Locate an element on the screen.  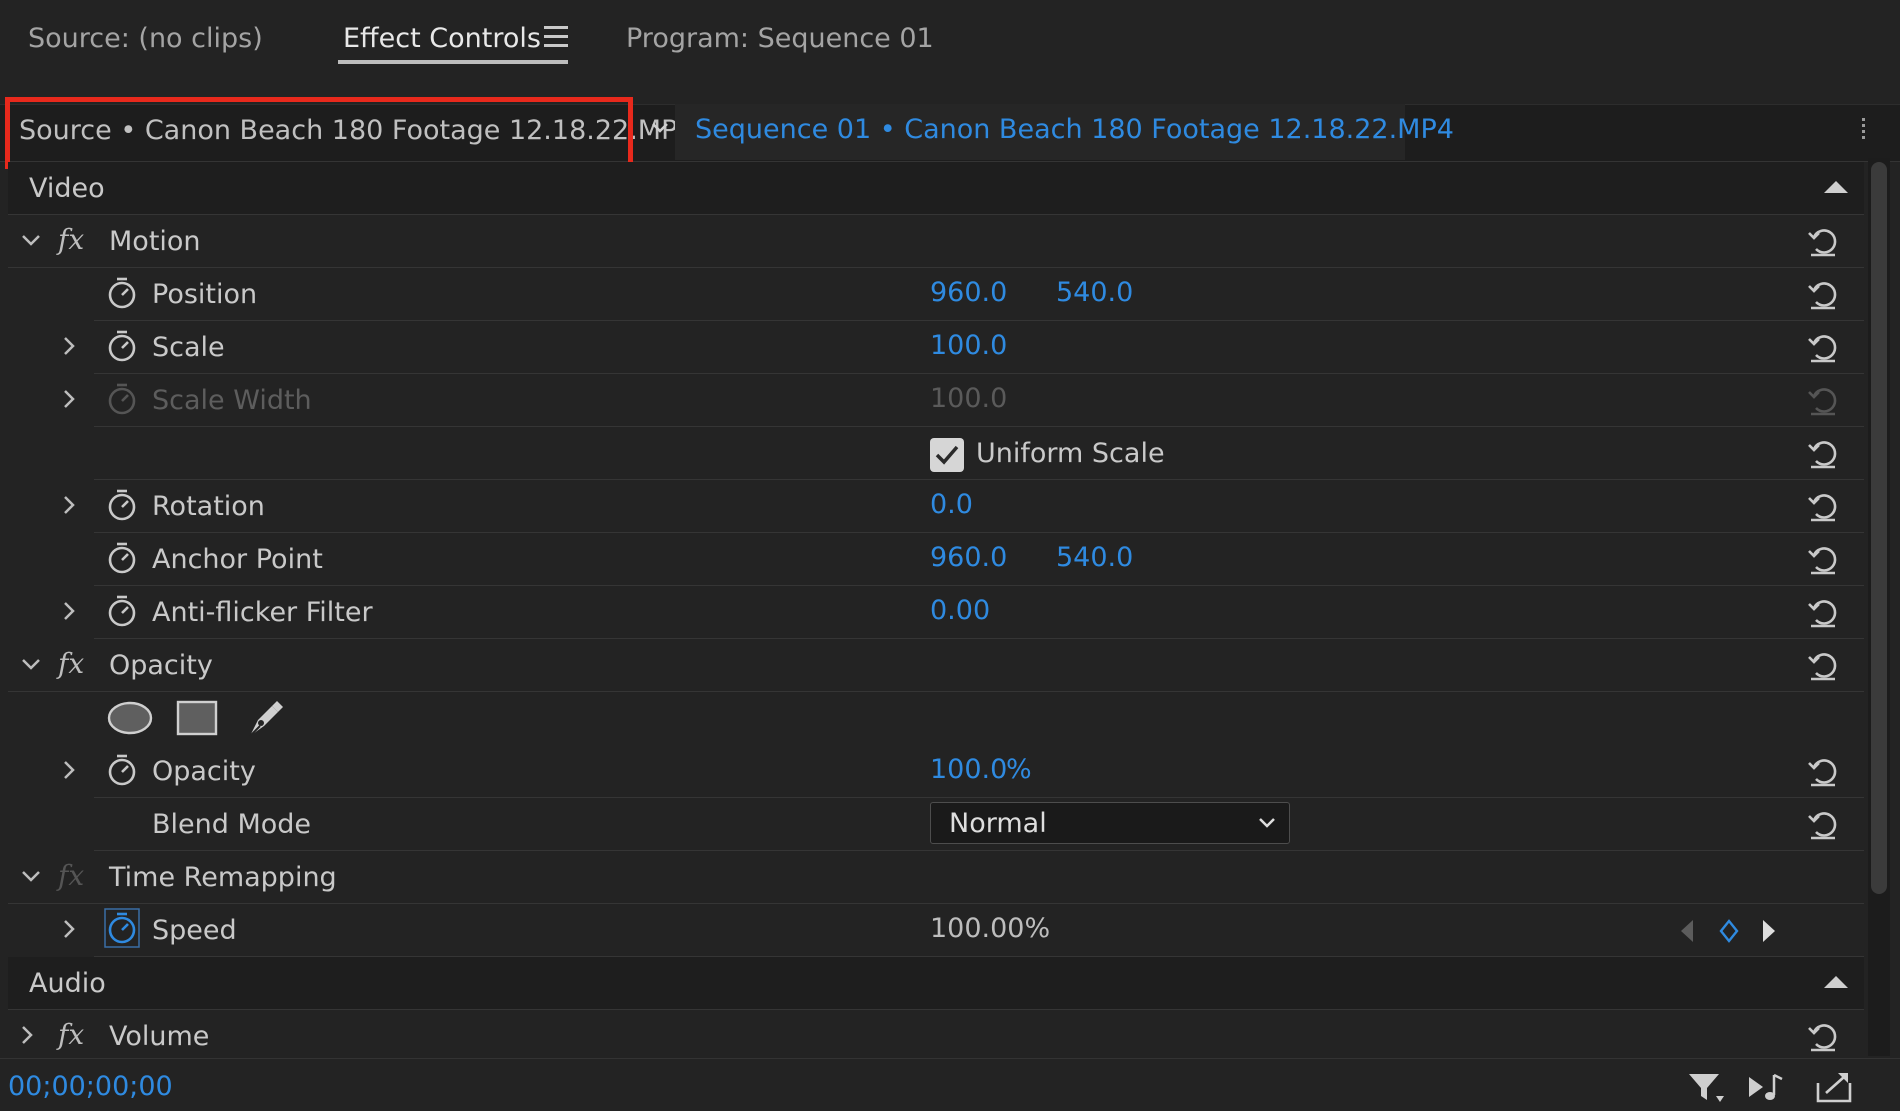
anchor-y-value: 540.0 is located at coordinates (1094, 557).